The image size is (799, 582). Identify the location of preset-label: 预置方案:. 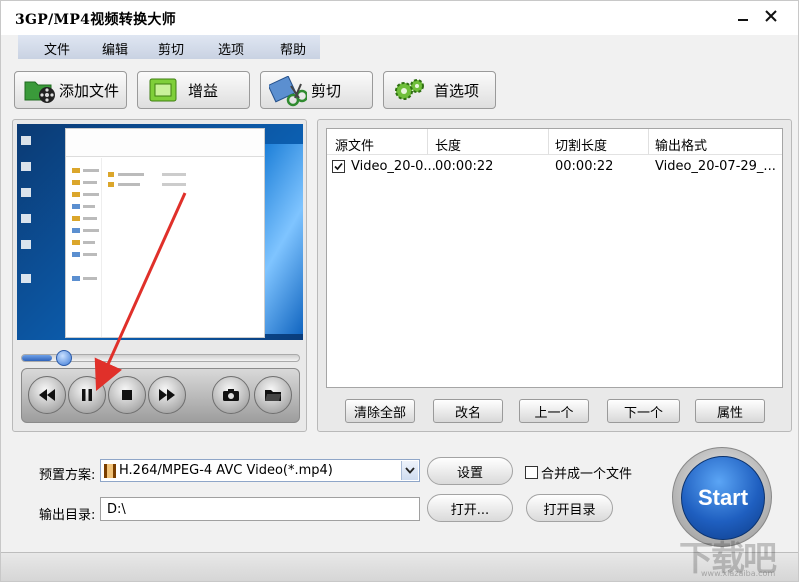
(67, 475).